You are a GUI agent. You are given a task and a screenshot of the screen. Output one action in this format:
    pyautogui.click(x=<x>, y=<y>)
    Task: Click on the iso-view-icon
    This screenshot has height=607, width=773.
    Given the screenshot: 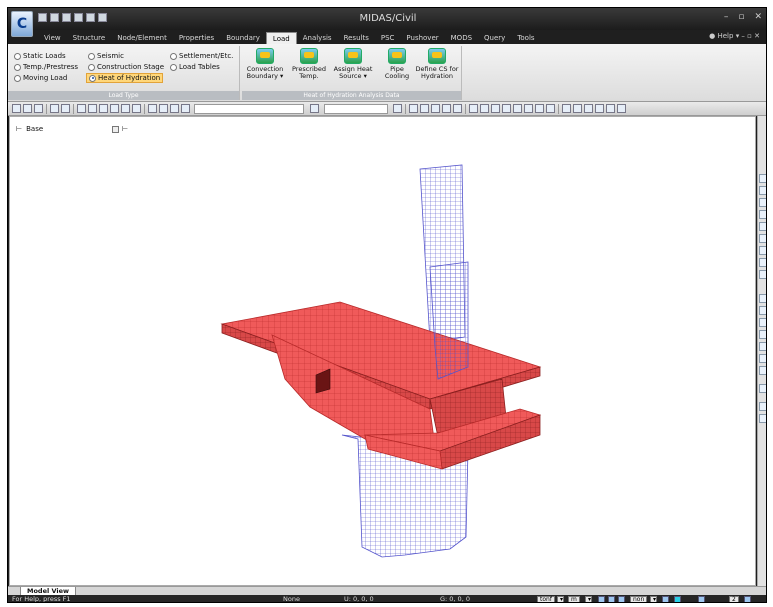 What is the action you would take?
    pyautogui.click(x=457, y=108)
    